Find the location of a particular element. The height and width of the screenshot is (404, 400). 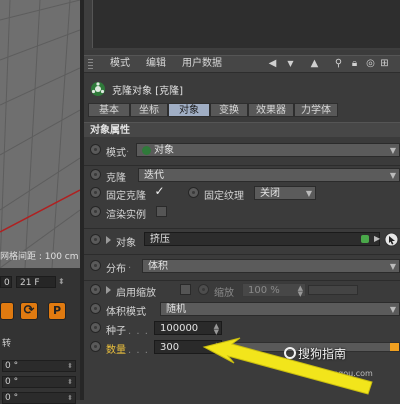

object-manager-panel is located at coordinates (246, 24).